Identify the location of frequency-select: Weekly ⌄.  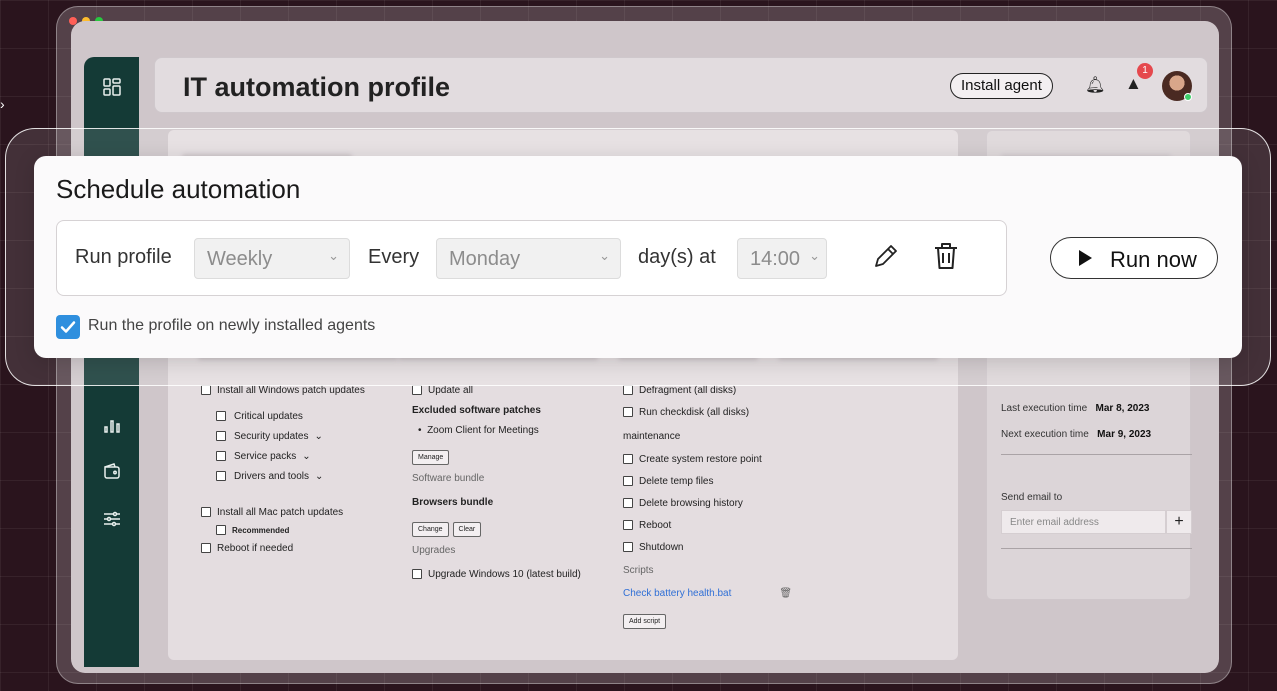
(272, 258).